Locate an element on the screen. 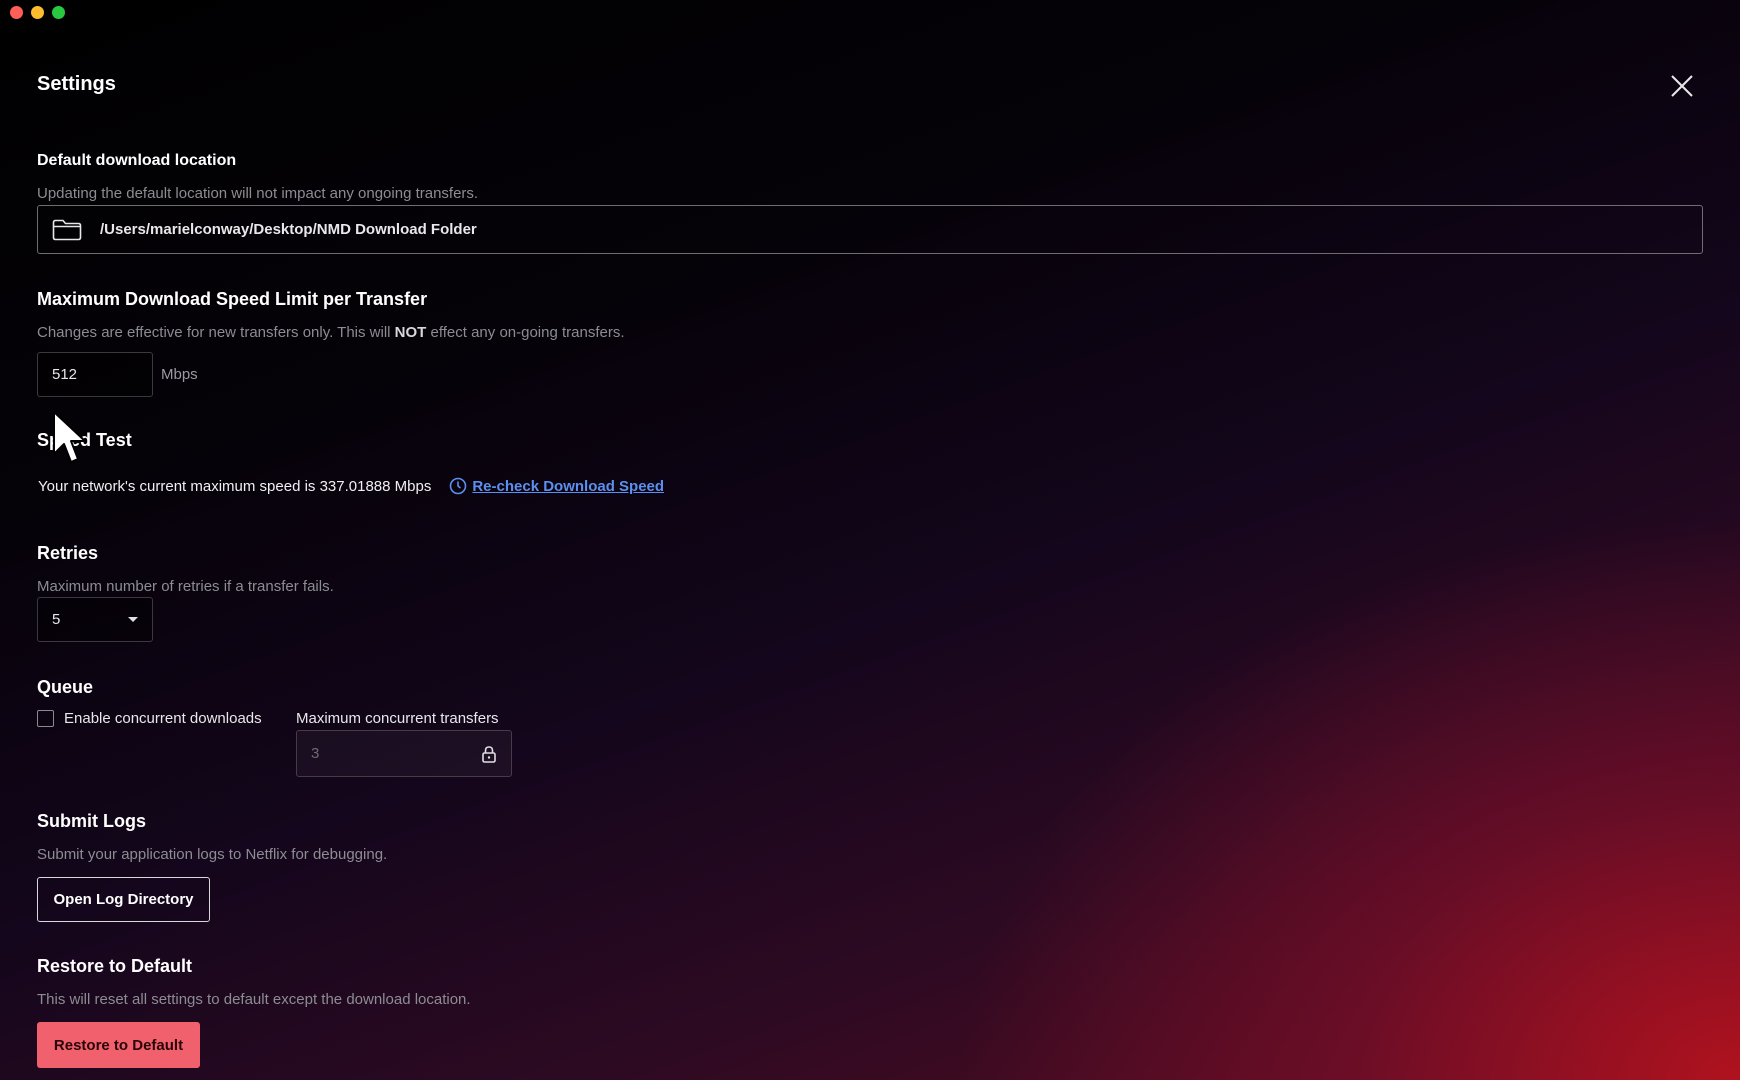  concurrent-downloads-label: Enable concurrent downloads is located at coordinates (163, 718).